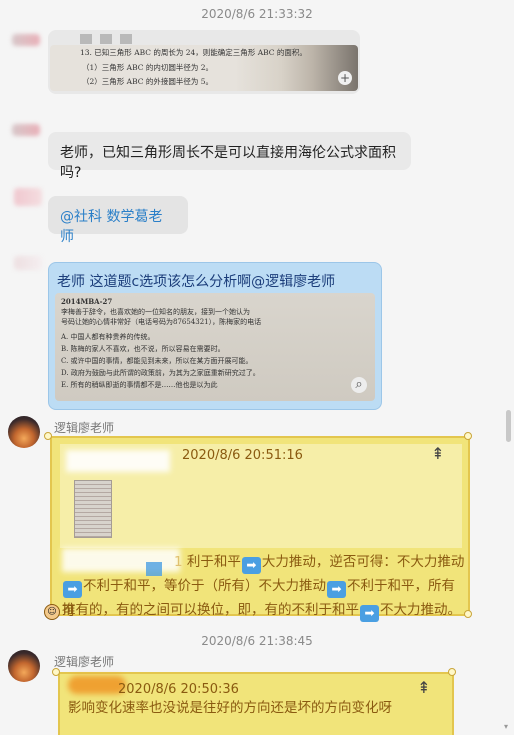 This screenshot has width=514, height=735. Describe the element at coordinates (178, 562) in the screenshot. I see `note-segment: 1` at that location.